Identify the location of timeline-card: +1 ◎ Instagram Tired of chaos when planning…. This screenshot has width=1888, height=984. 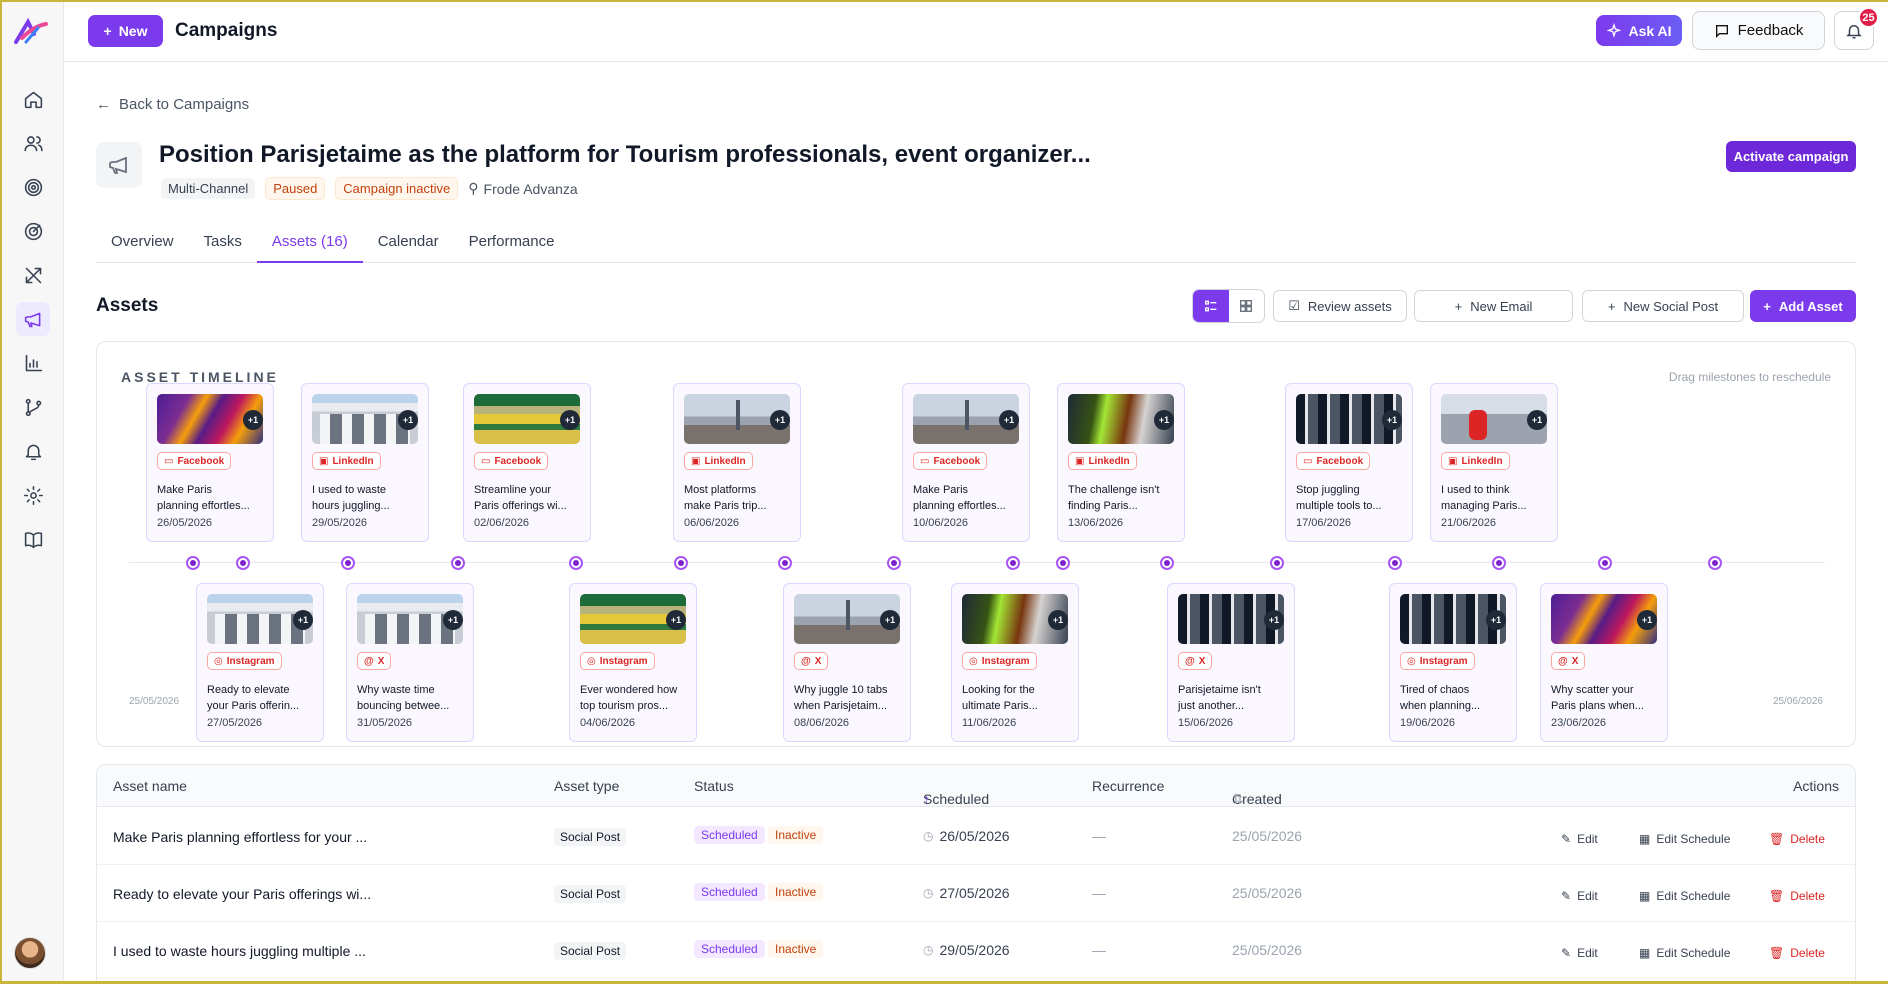
(1453, 662).